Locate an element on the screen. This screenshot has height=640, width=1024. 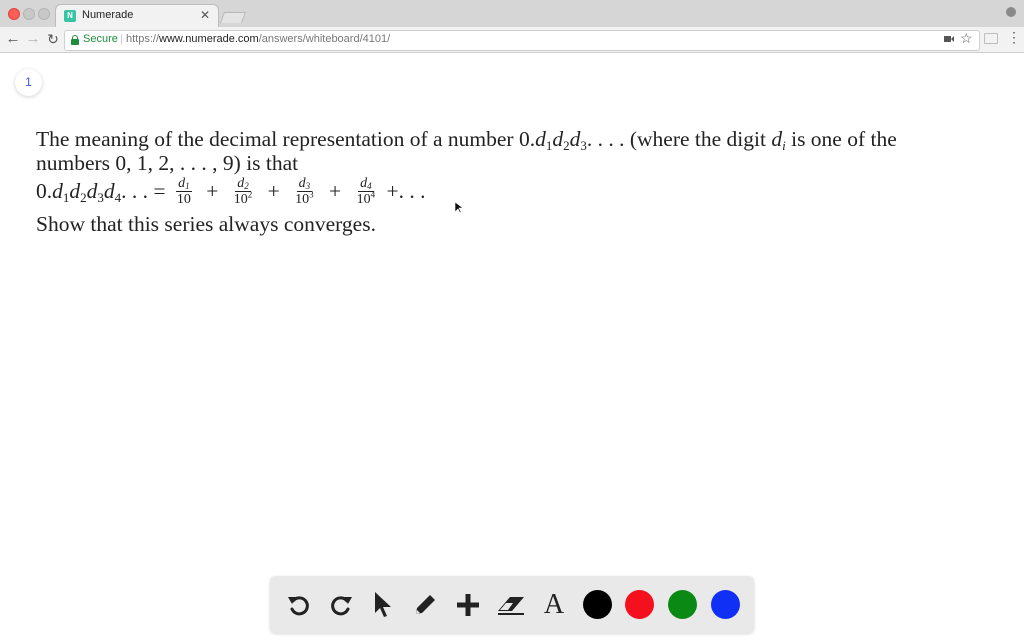
secure-label: Secure is located at coordinates (100, 39).